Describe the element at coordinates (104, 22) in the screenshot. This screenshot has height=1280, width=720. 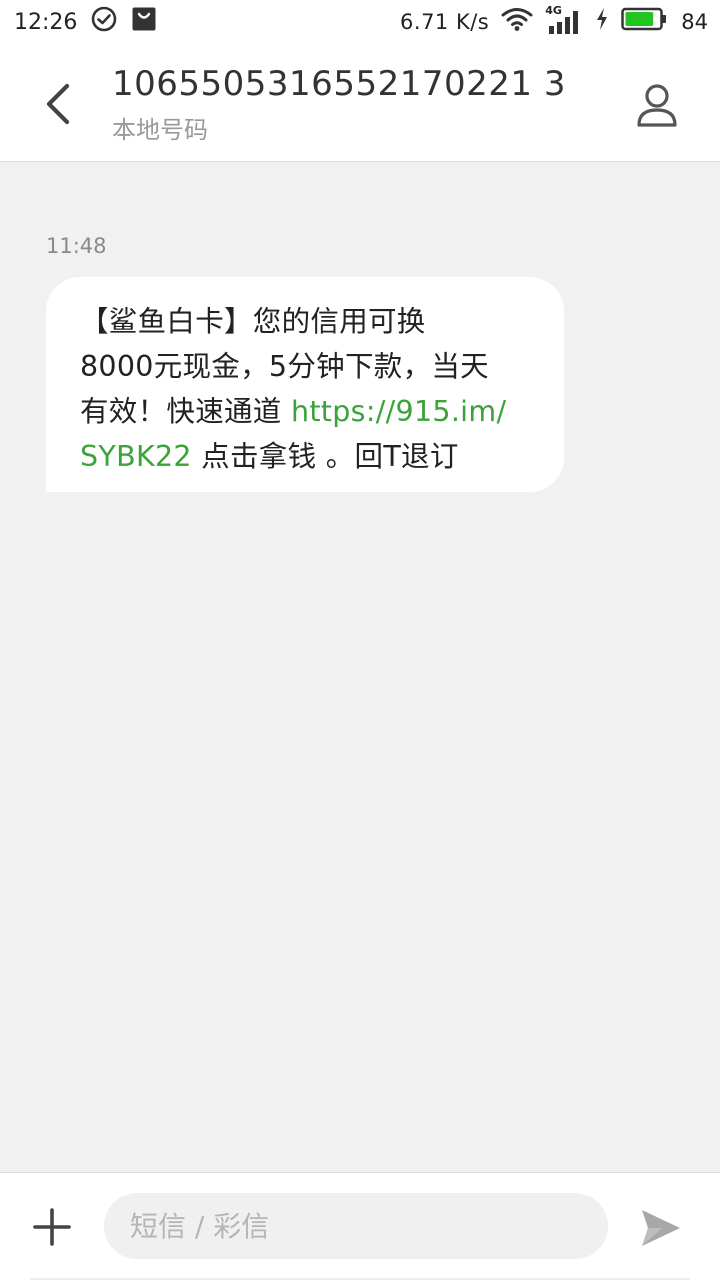
I see `check-circle-icon` at that location.